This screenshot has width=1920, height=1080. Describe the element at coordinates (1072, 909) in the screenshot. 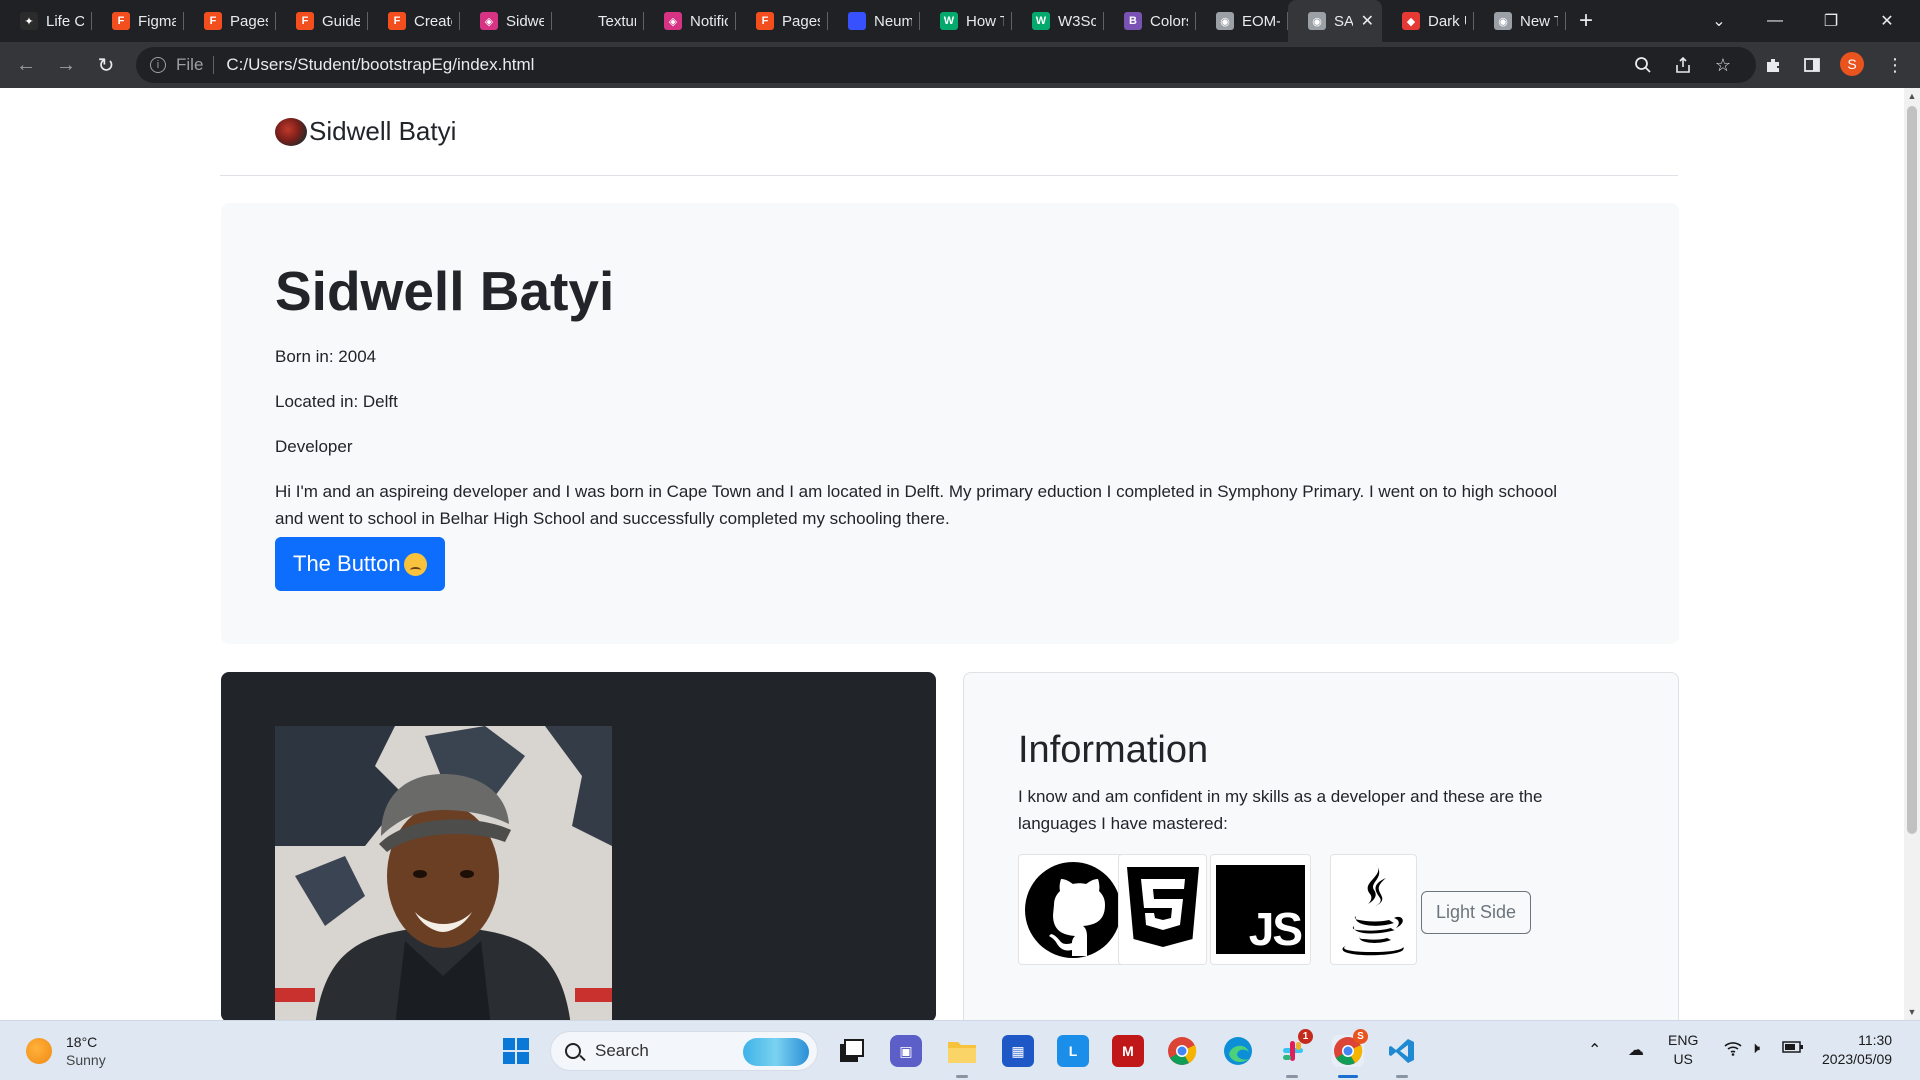

I see `github-logo-icon` at that location.